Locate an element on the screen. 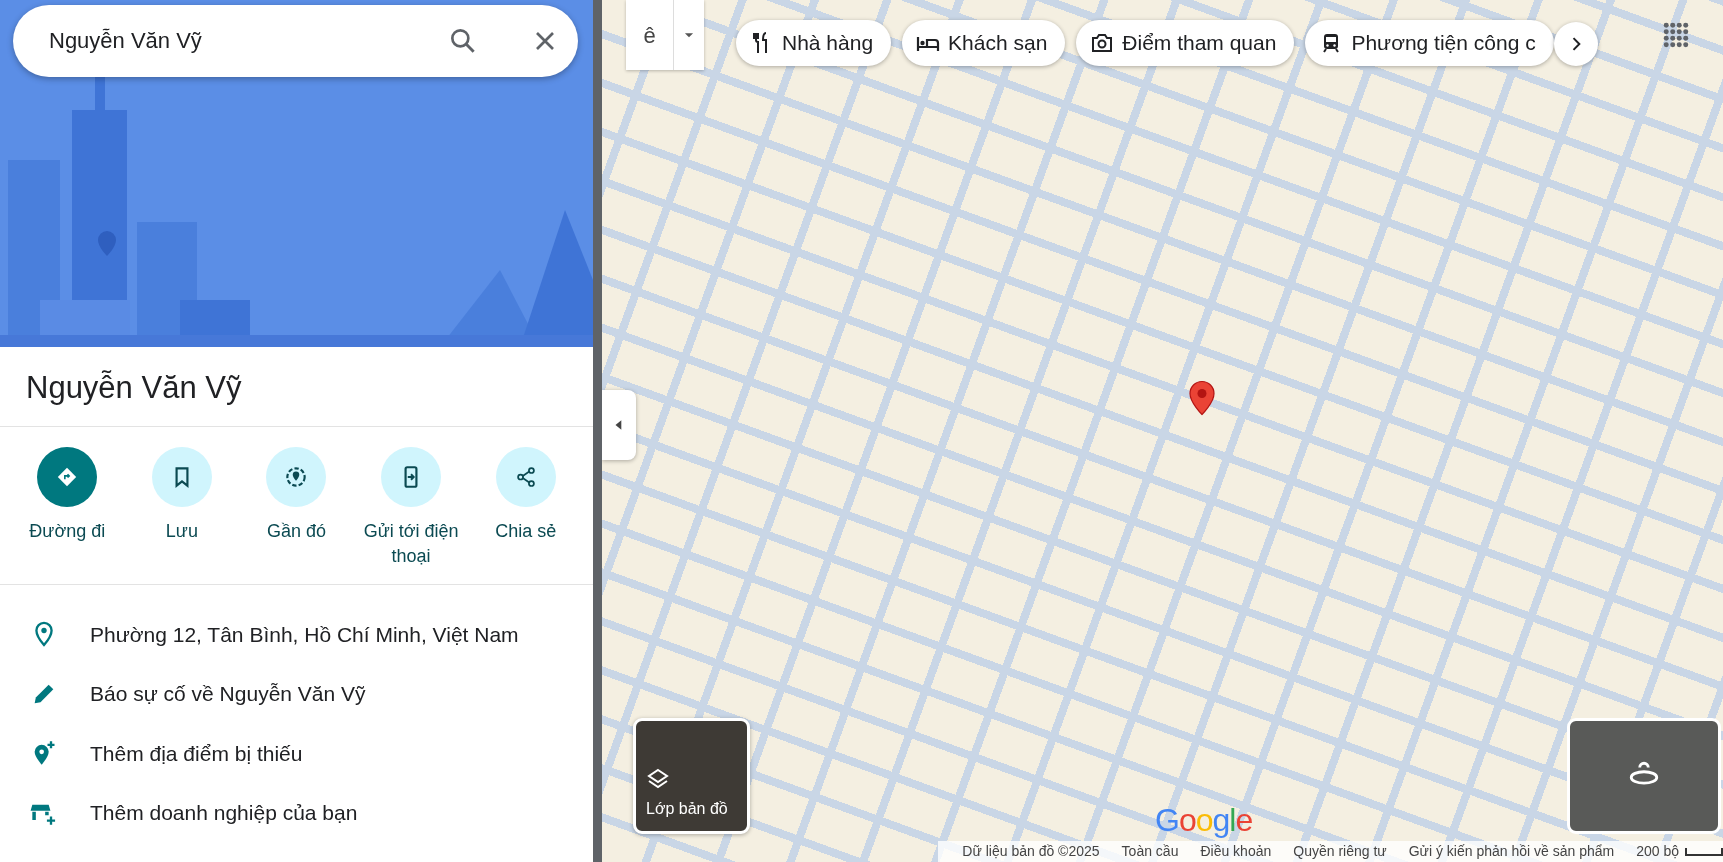  footer-link: Gửi ý kiến phản hồi về sản phẩm is located at coordinates (1511, 851).